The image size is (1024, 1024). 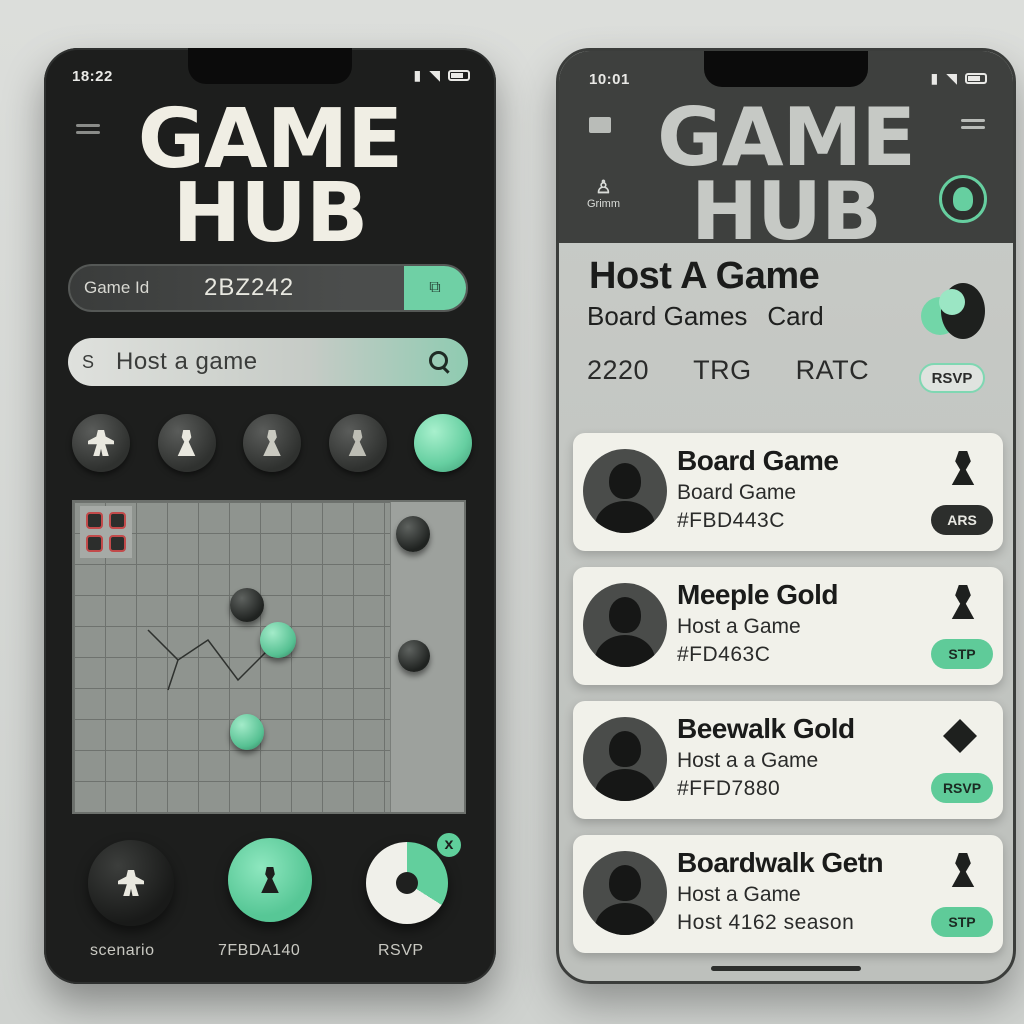 What do you see at coordinates (667, 316) in the screenshot?
I see `category-board-games: Board Games` at bounding box center [667, 316].